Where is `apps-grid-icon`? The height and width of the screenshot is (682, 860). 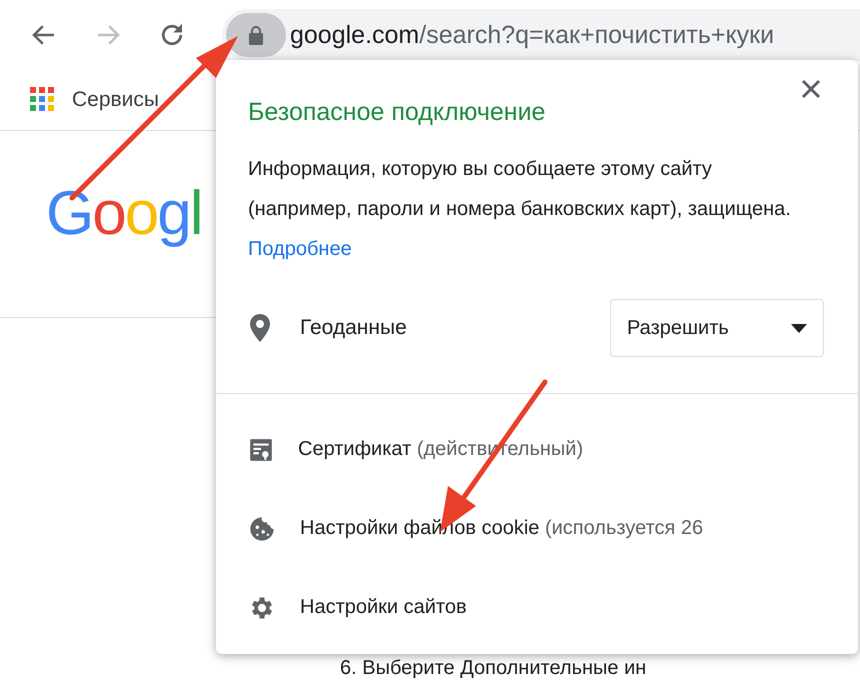
apps-grid-icon is located at coordinates (43, 100).